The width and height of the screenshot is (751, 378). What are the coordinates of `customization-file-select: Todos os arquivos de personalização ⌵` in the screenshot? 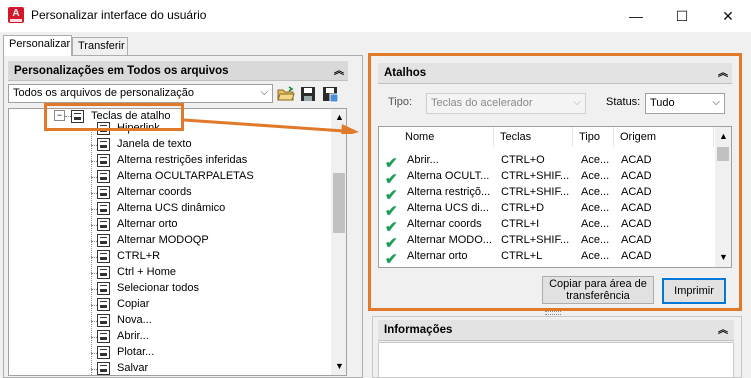 It's located at (140, 93).